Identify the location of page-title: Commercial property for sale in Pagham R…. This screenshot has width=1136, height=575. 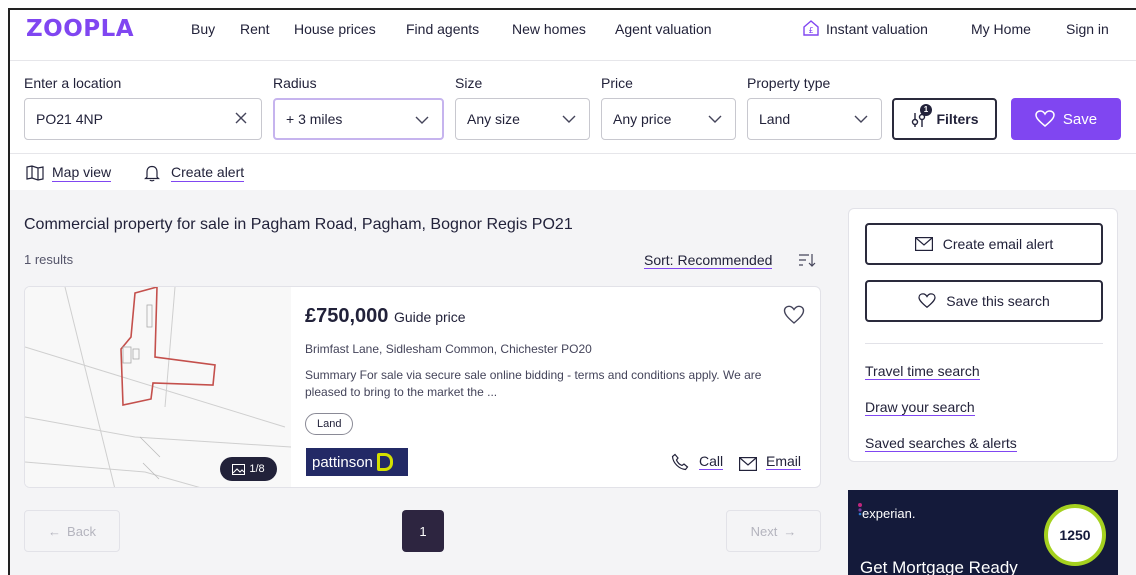
(298, 224).